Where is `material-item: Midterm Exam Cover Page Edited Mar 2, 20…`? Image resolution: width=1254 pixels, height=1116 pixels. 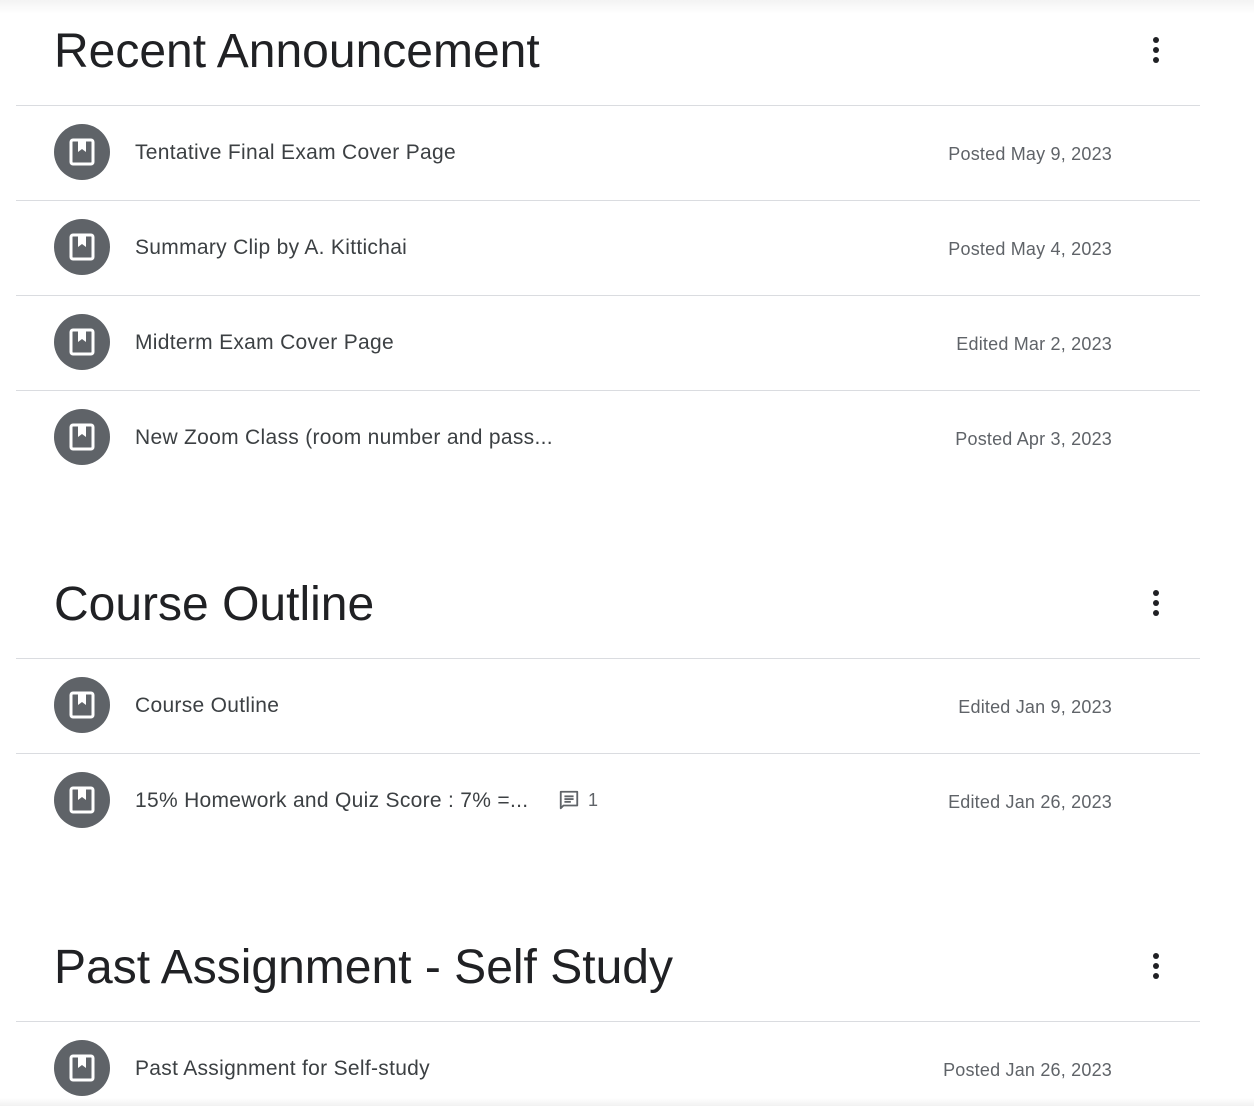
material-item: Midterm Exam Cover Page Edited Mar 2, 20… is located at coordinates (608, 343).